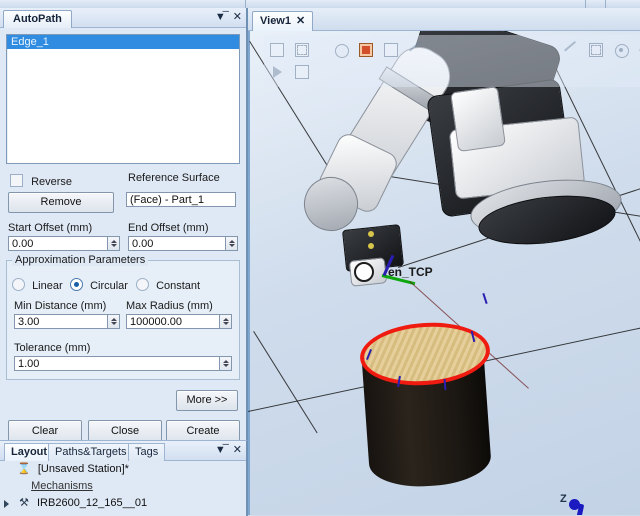 The image size is (640, 516). What do you see at coordinates (341, 50) in the screenshot?
I see `snap-object-icon` at bounding box center [341, 50].